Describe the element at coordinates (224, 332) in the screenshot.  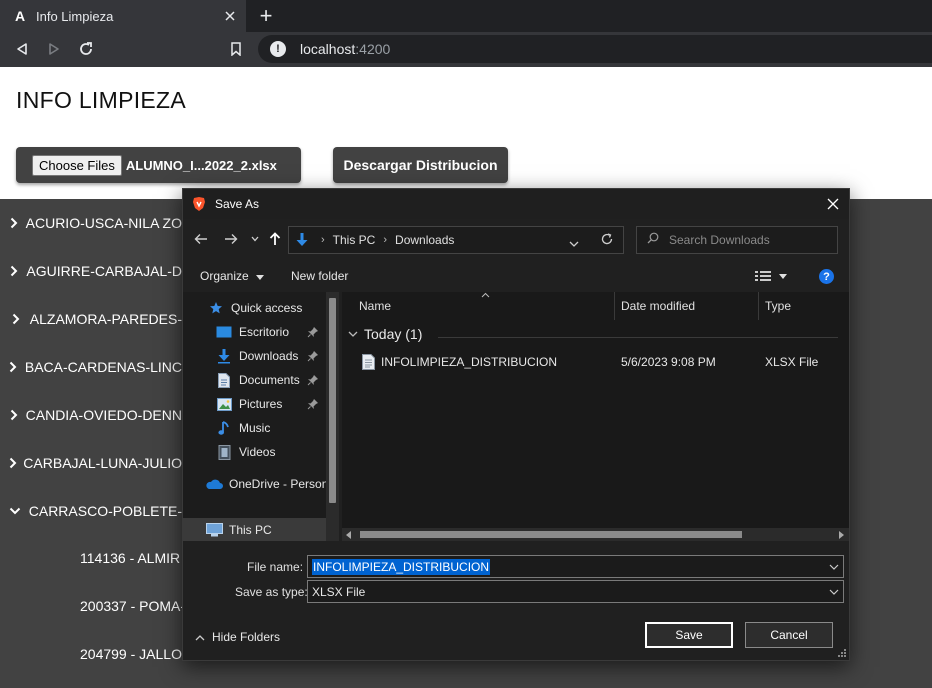
I see `desktop-folder-icon` at that location.